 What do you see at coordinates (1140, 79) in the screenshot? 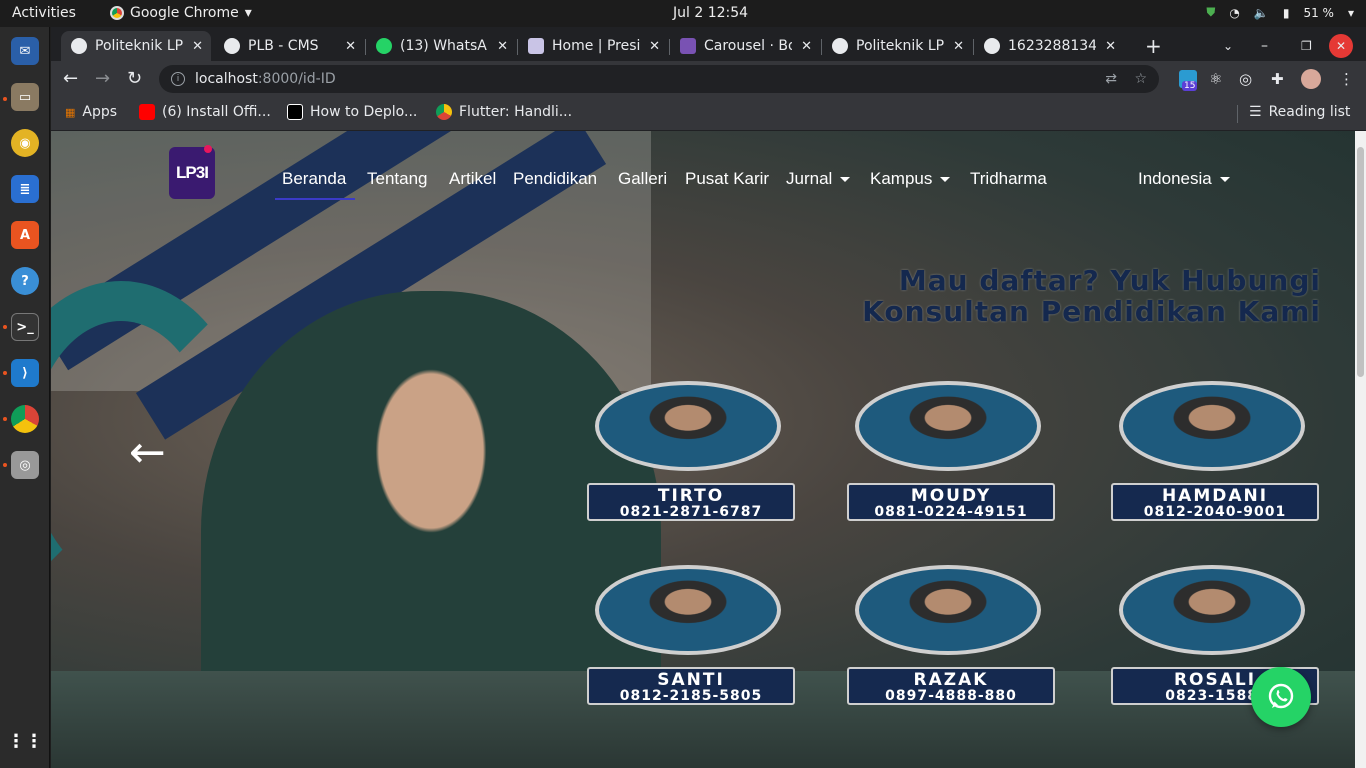
I see `bookmark-star-icon: ☆` at bounding box center [1140, 79].